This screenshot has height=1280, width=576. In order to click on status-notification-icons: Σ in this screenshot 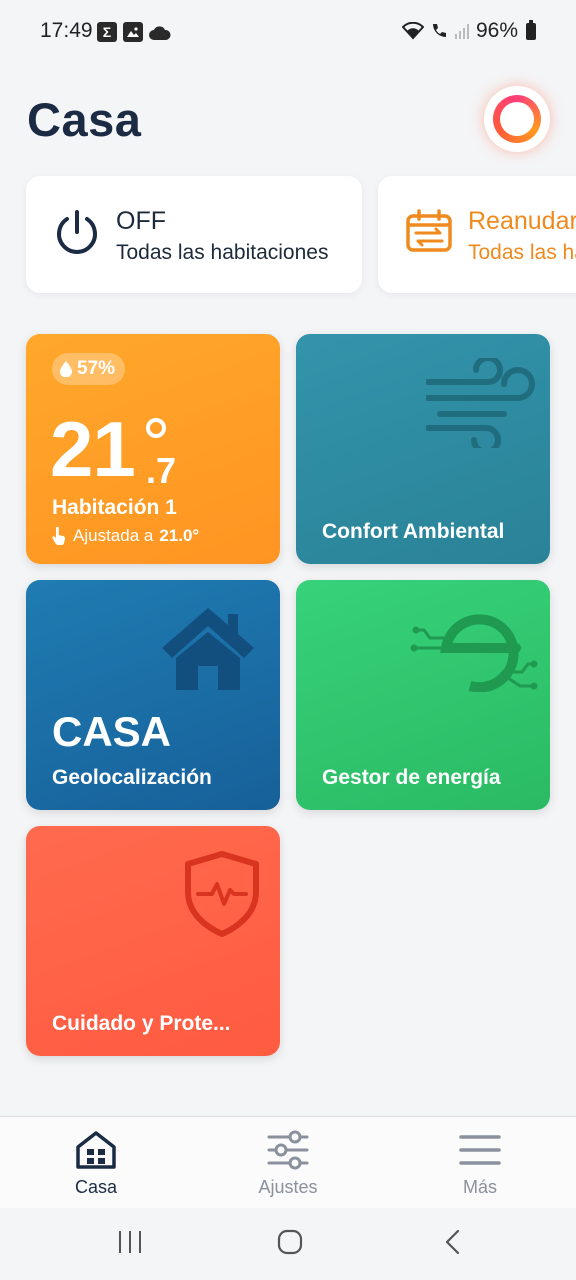, I will do `click(134, 32)`.